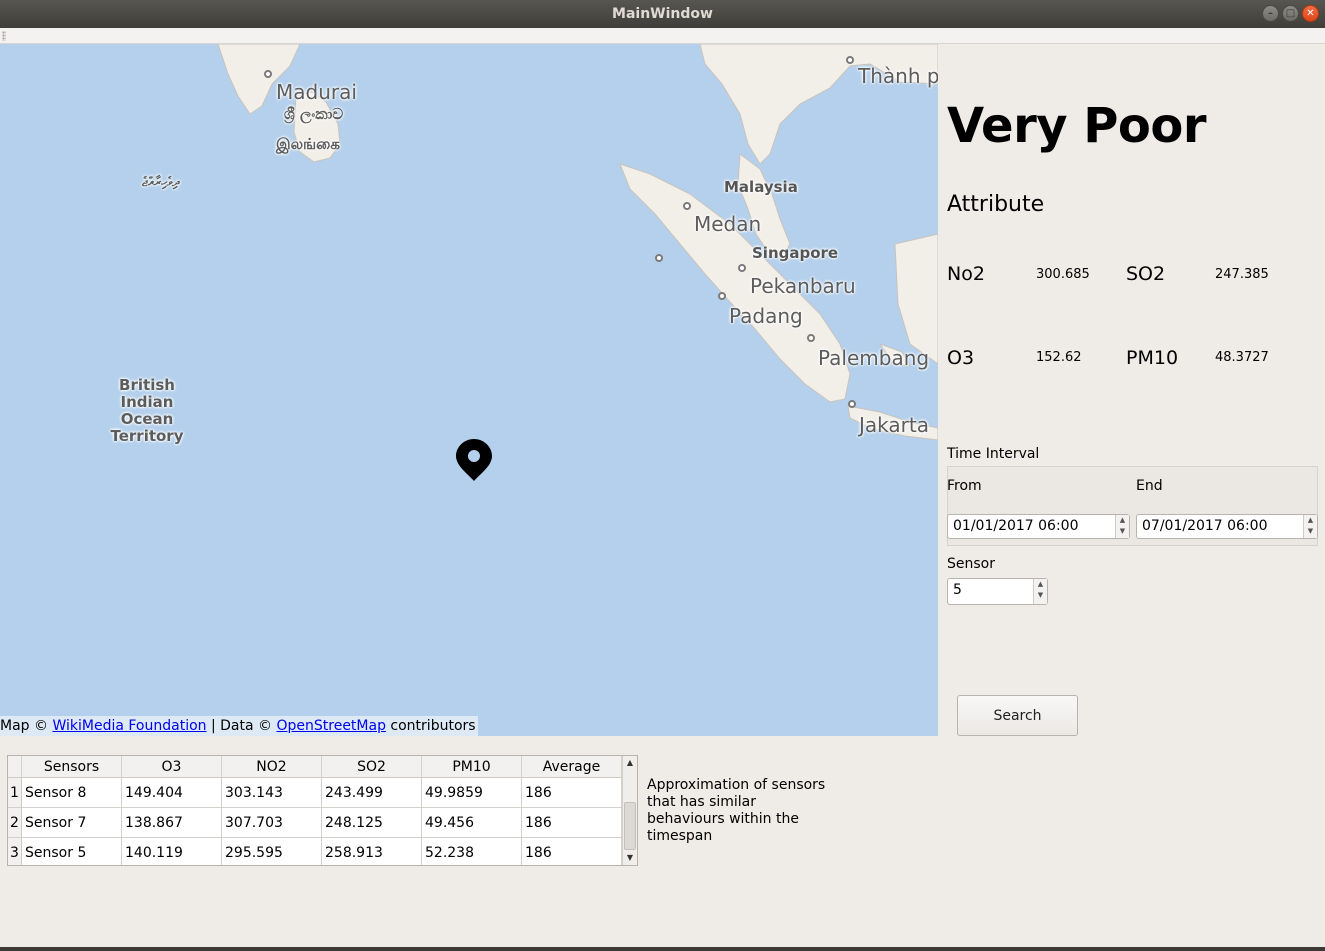 This screenshot has width=1325, height=951. Describe the element at coordinates (795, 253) in the screenshot. I see `map-label-singapore: Singapore` at that location.